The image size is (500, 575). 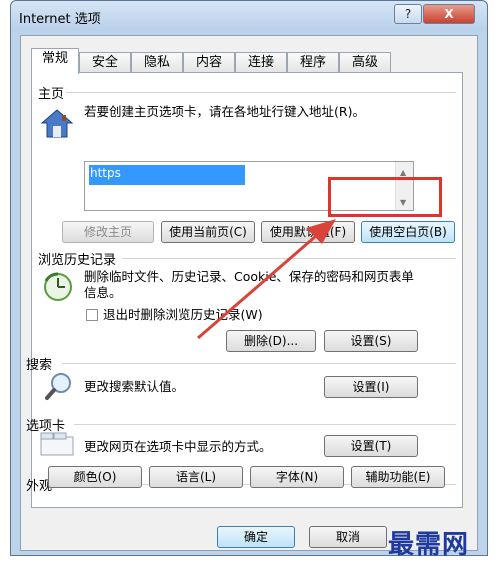 I want to click on watermark-logo: 最需网, so click(x=429, y=545).